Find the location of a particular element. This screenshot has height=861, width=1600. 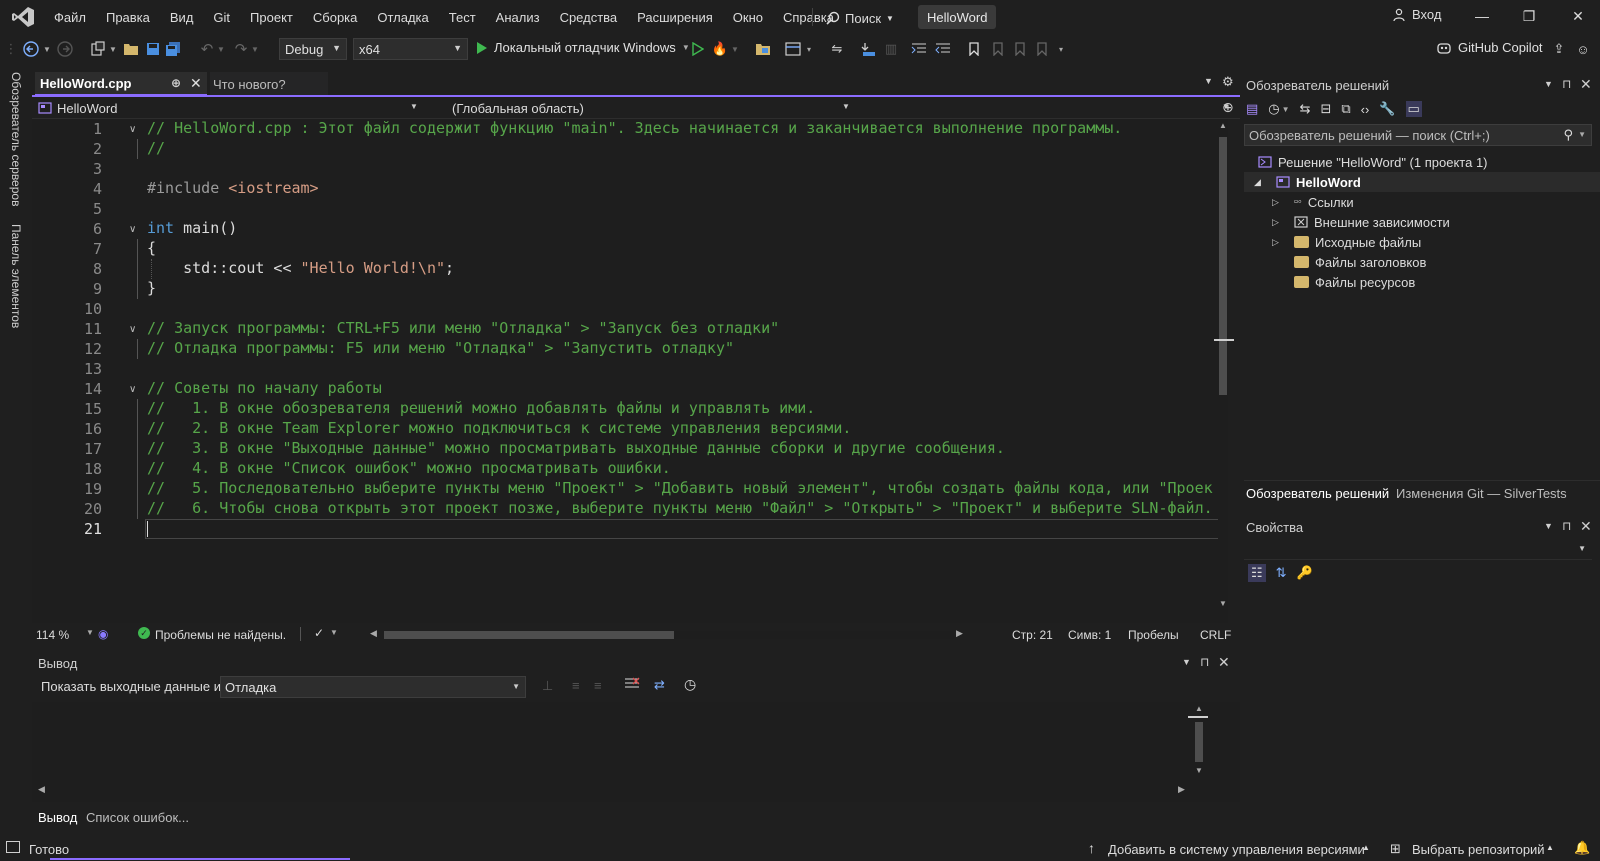

show-all-files-icon: ⧉ is located at coordinates (1345, 109).